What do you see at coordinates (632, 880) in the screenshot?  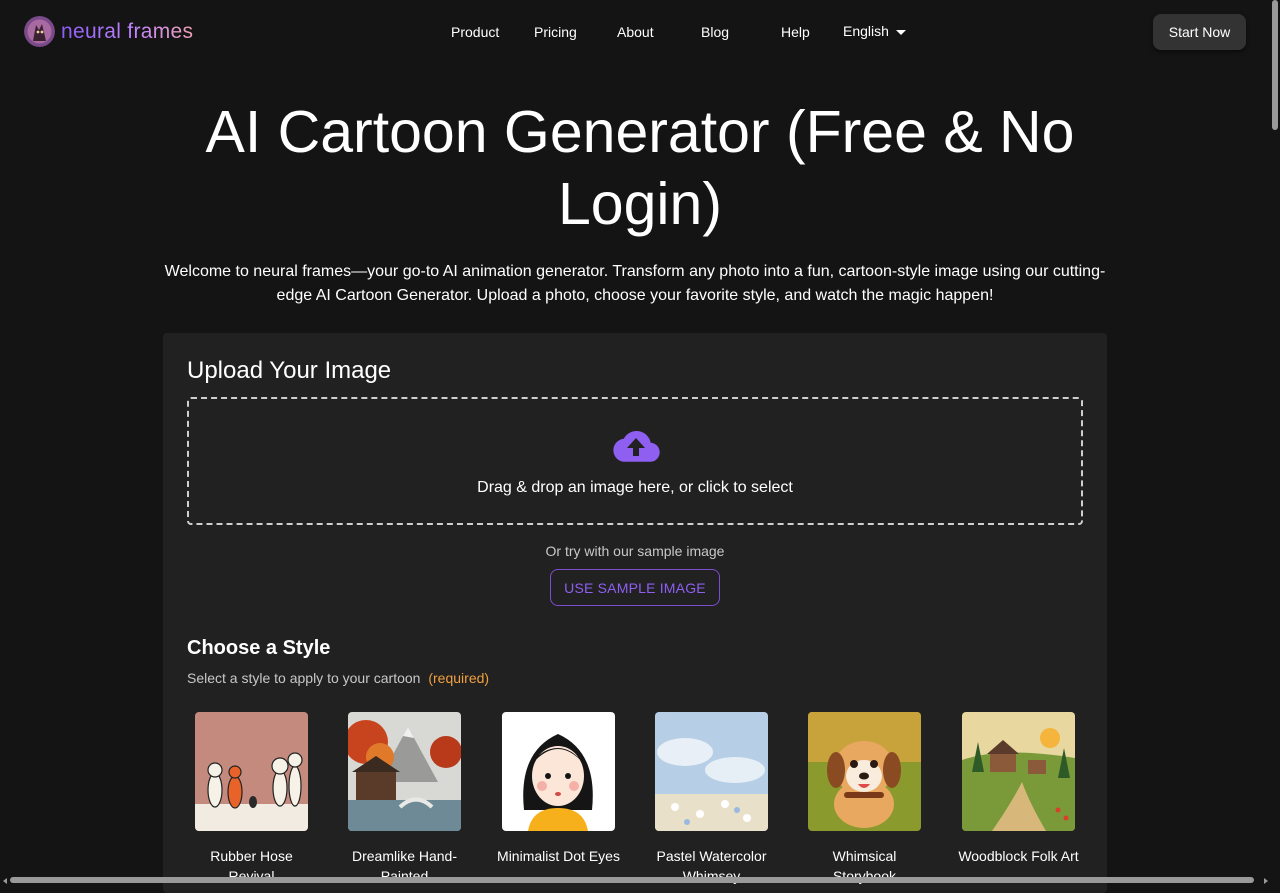 I see `horizontal-scrollbar` at bounding box center [632, 880].